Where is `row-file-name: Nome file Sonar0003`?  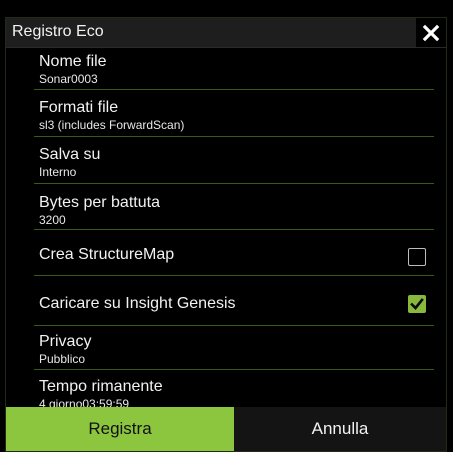 row-file-name: Nome file Sonar0003 is located at coordinates (226, 69).